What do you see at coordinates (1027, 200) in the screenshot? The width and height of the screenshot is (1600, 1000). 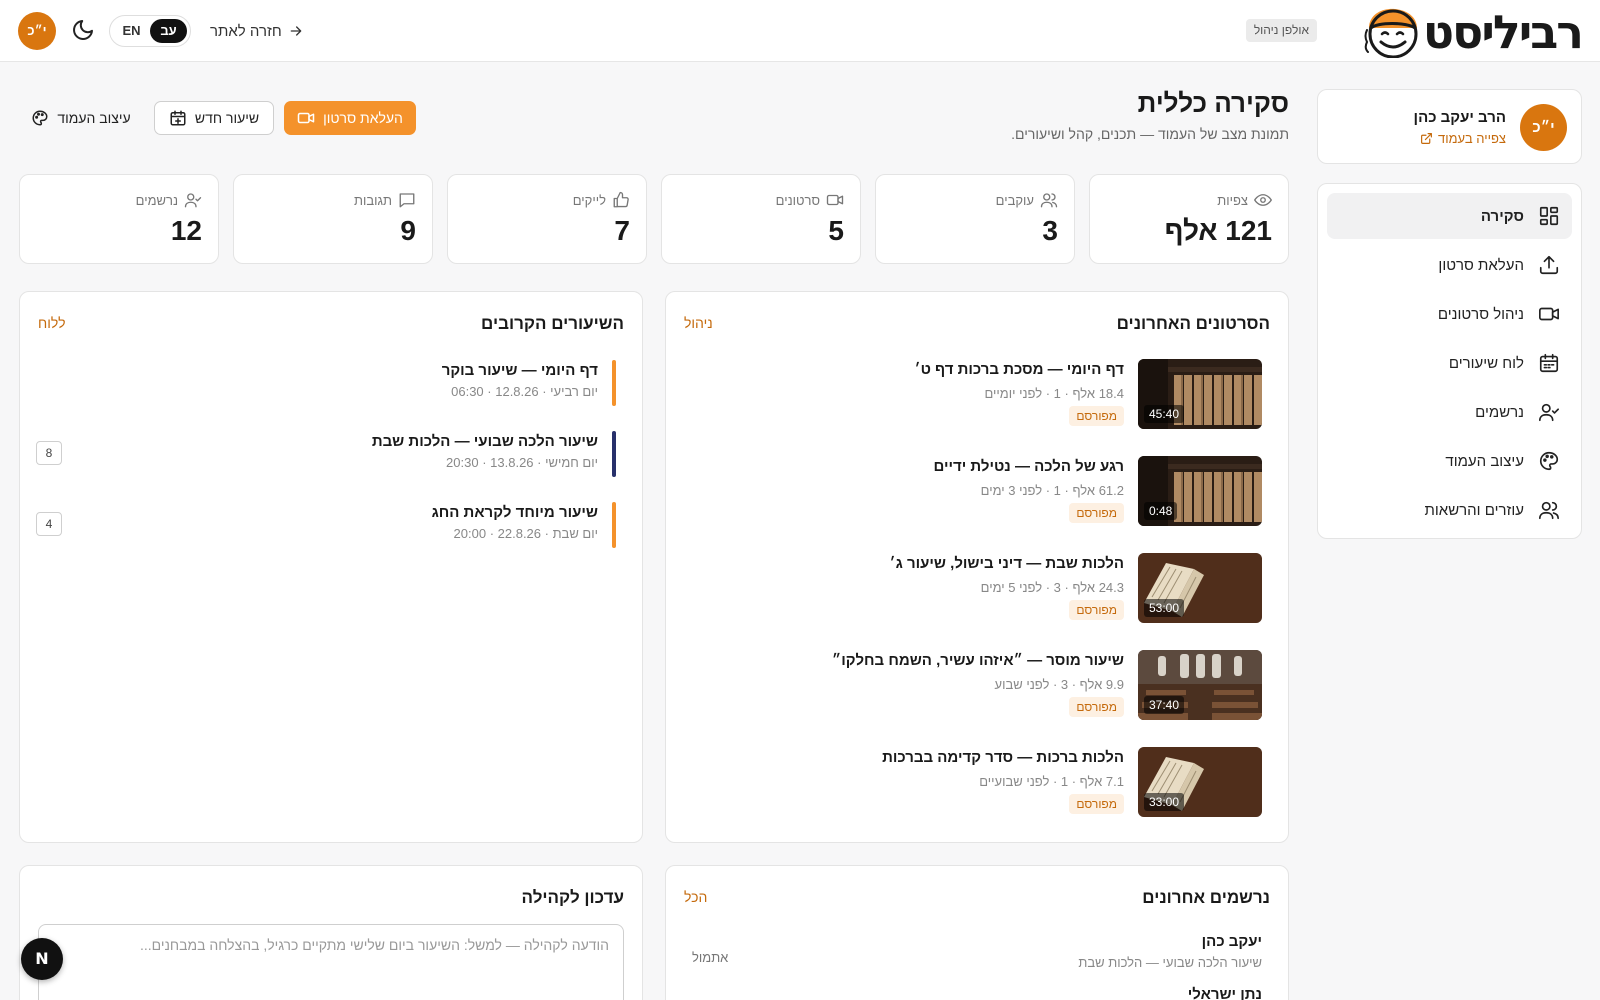 I see `stat-label: עוקבים` at bounding box center [1027, 200].